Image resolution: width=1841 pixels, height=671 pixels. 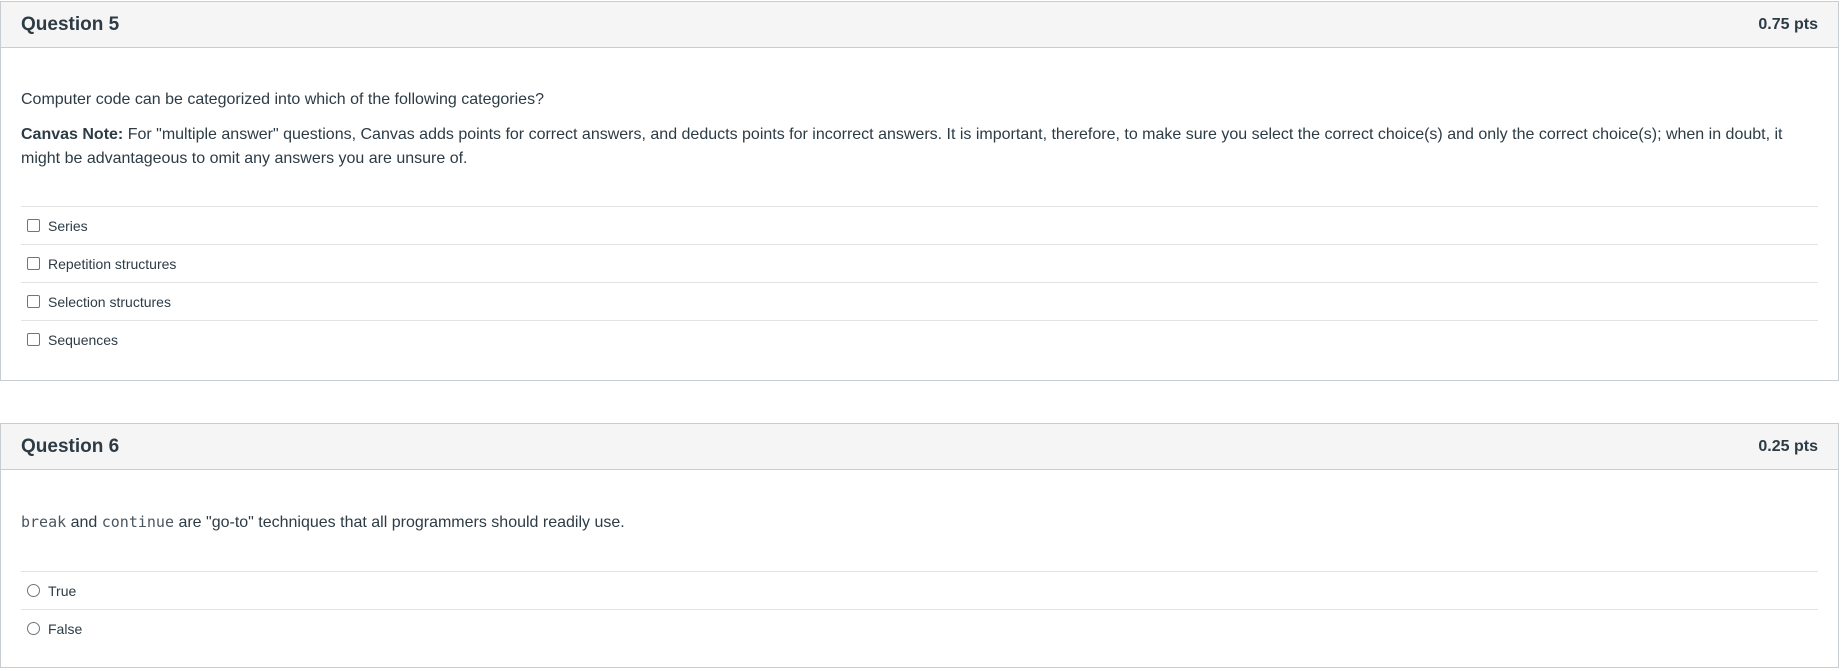 I want to click on code-continue: continue, so click(x=137, y=522).